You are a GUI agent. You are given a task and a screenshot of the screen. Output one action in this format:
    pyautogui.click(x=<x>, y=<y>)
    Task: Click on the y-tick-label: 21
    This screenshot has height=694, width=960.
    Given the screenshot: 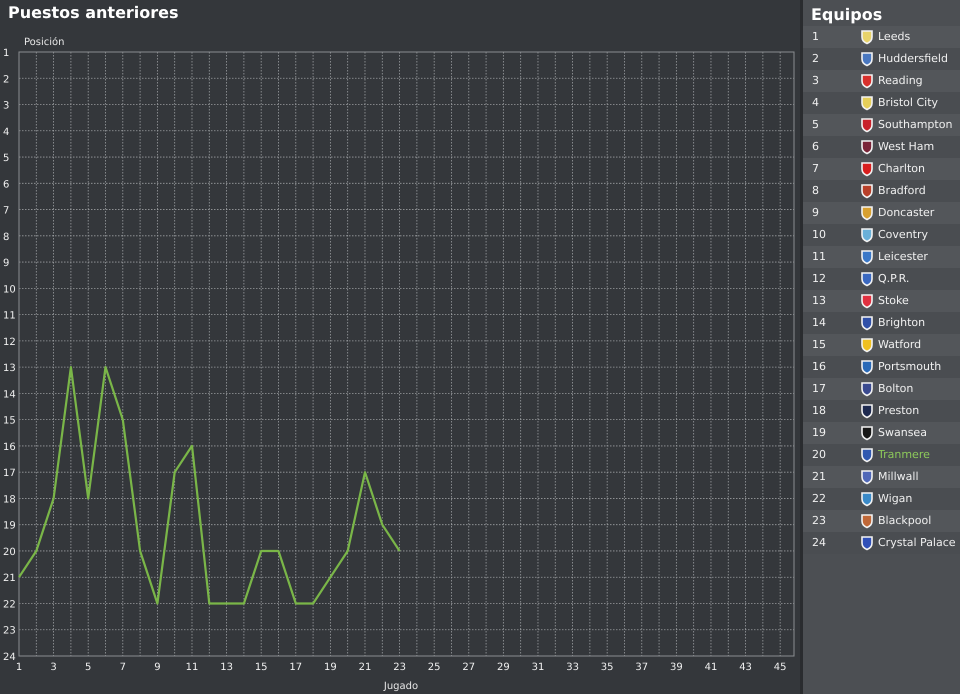 What is the action you would take?
    pyautogui.click(x=9, y=578)
    